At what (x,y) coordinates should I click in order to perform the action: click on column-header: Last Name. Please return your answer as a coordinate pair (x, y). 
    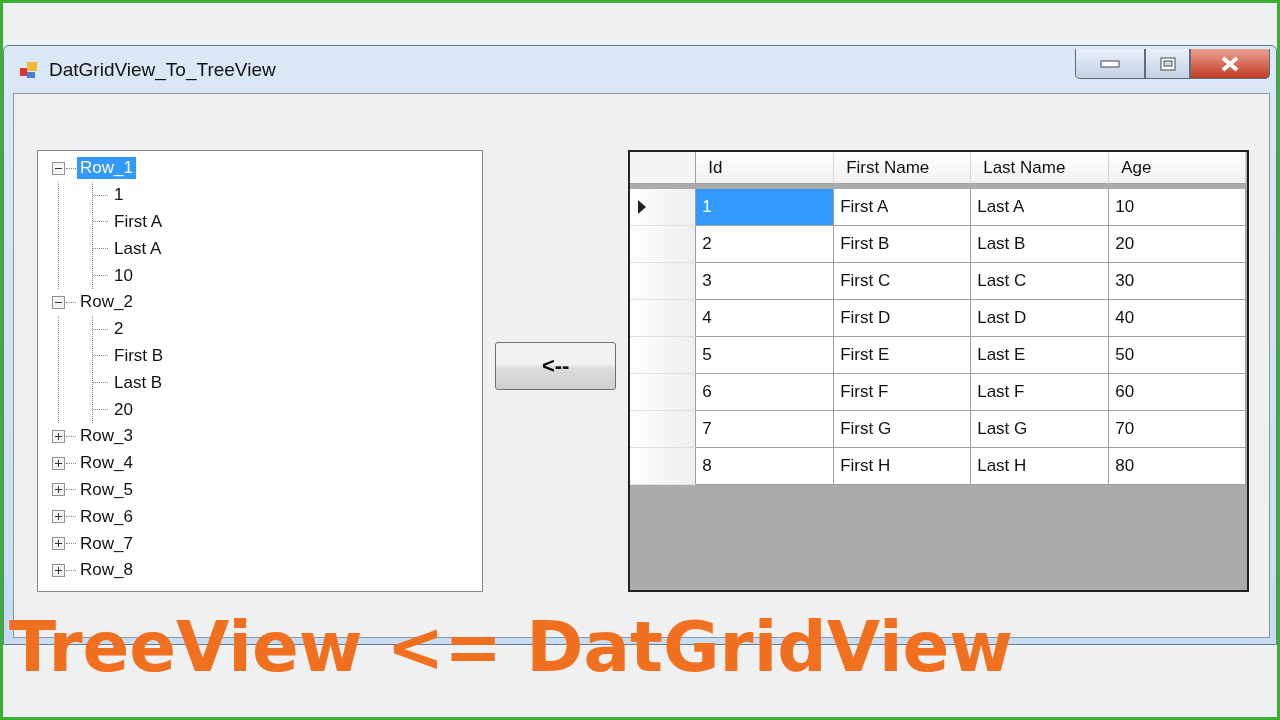
    Looking at the image, I should click on (1040, 168).